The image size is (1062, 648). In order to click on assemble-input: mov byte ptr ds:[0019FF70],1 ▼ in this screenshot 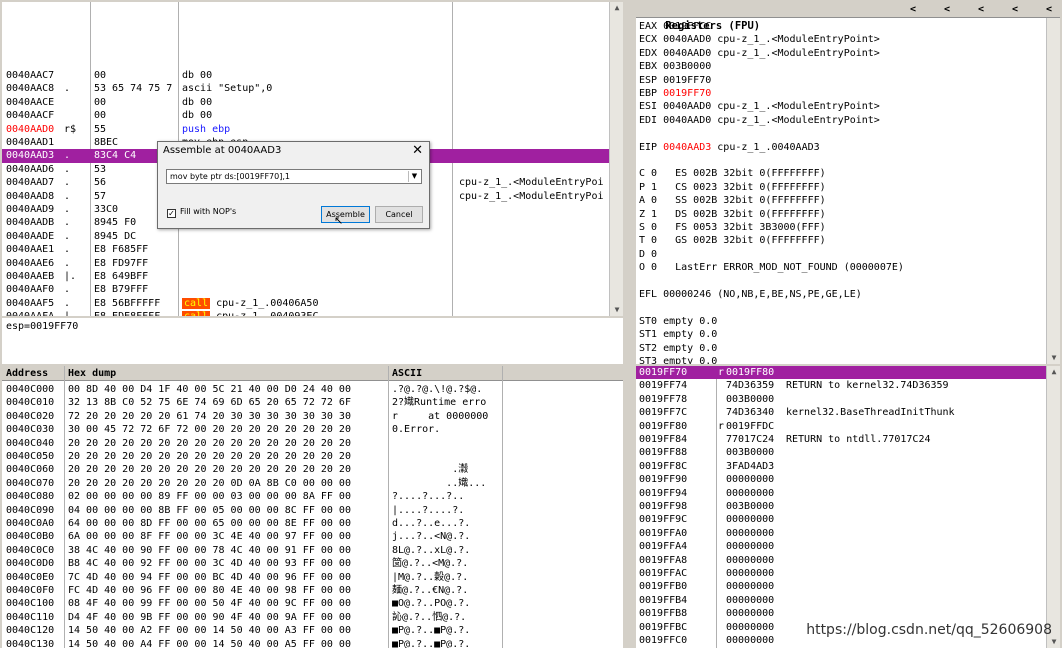, I will do `click(294, 176)`.